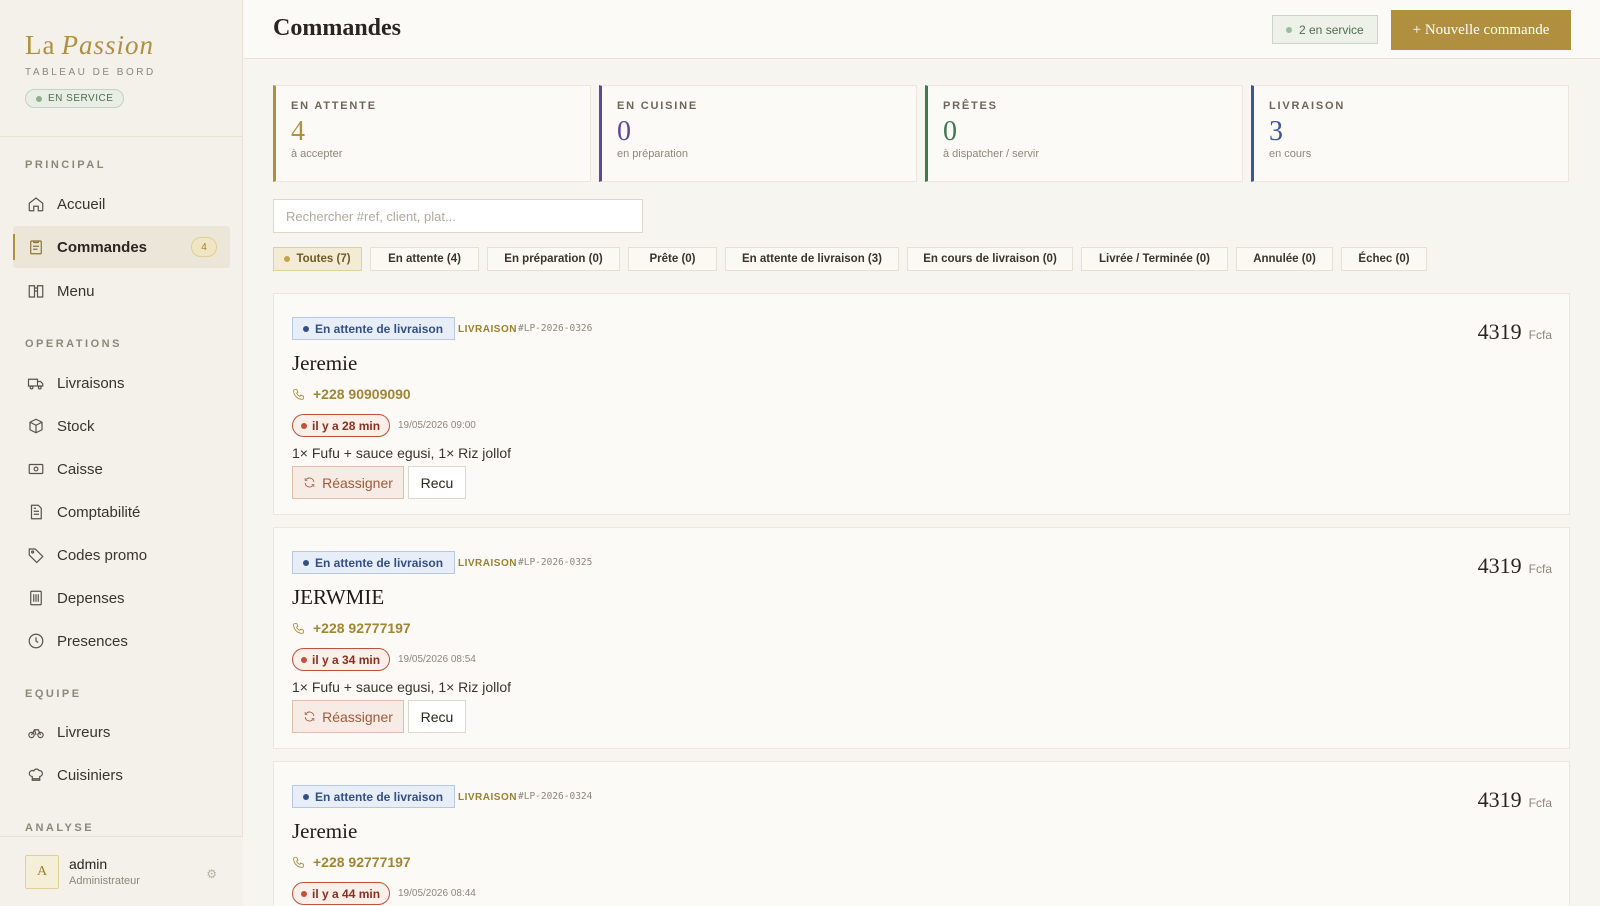  Describe the element at coordinates (121, 775) in the screenshot. I see `sidebar-item-cuisiniers: Cuisiniers` at that location.